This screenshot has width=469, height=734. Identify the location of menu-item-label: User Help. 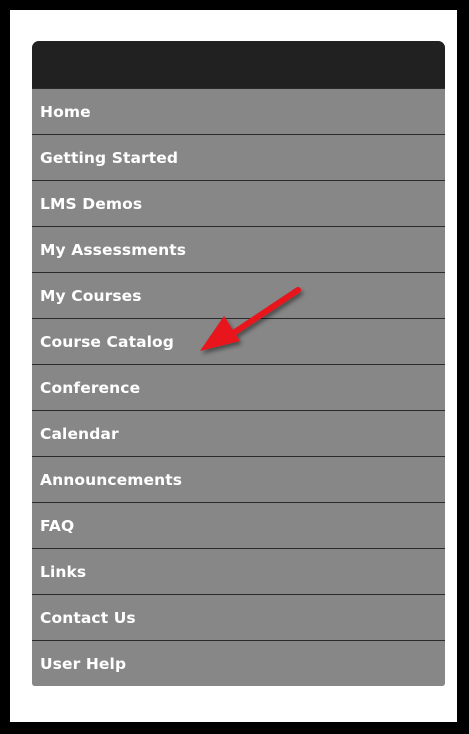
(83, 663).